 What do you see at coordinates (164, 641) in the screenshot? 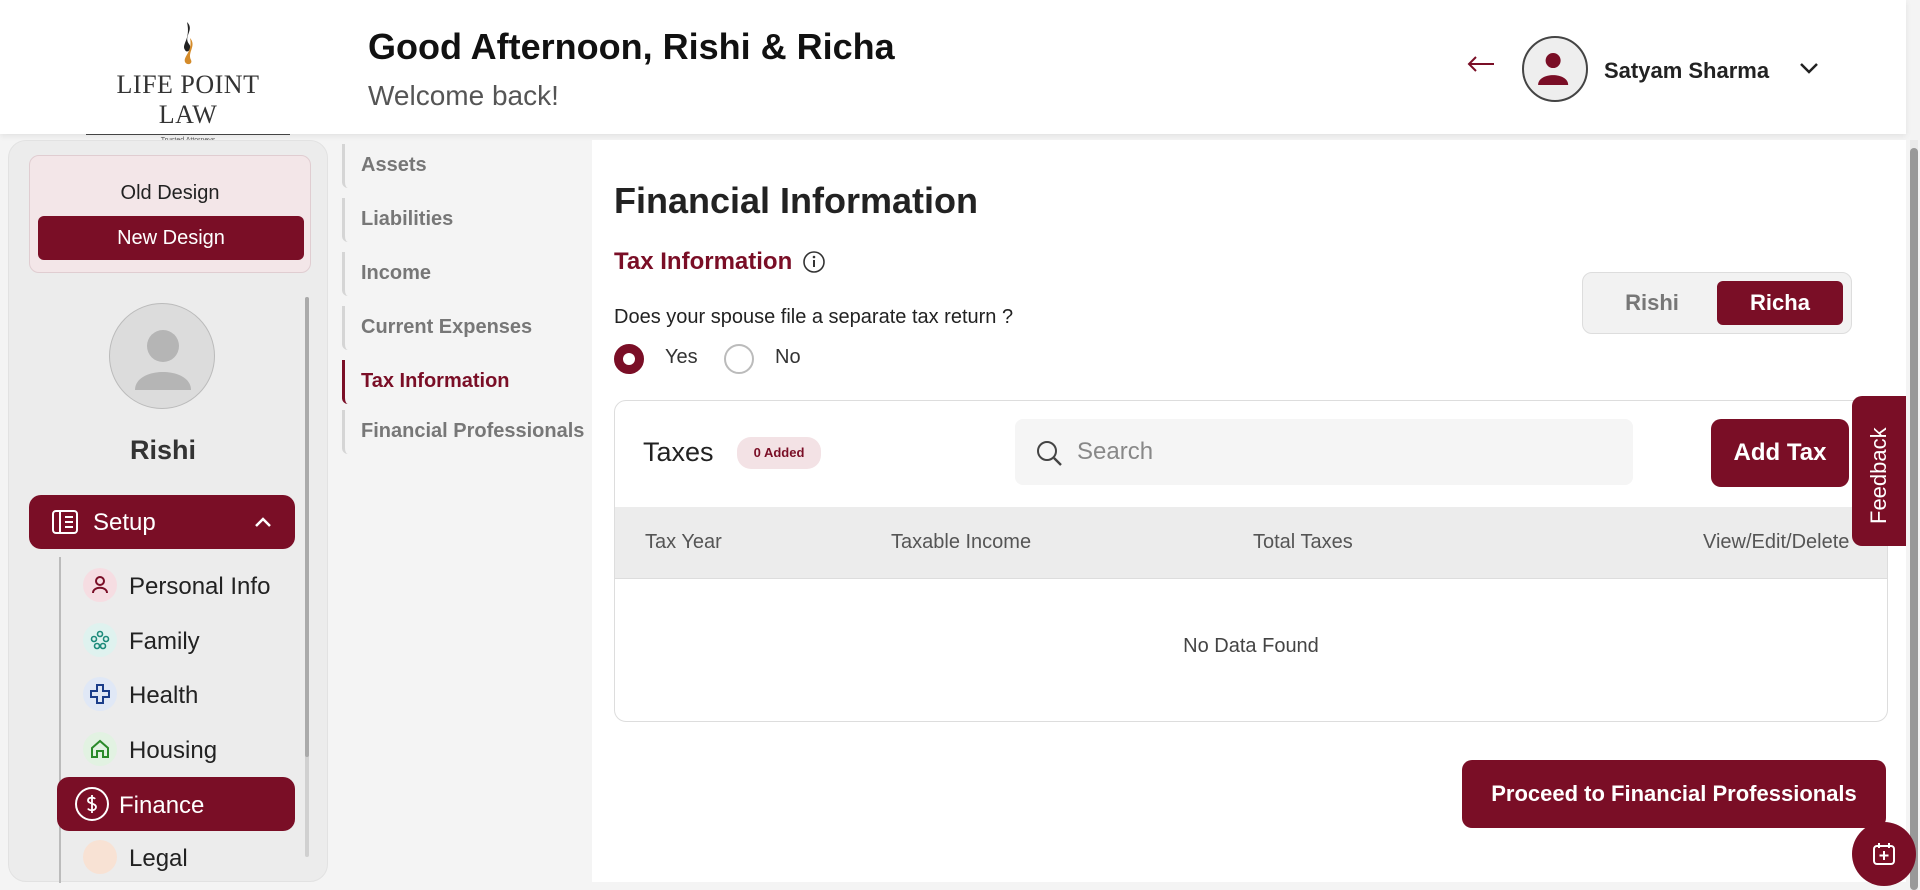
I see `sidebar-item-label: Family` at bounding box center [164, 641].